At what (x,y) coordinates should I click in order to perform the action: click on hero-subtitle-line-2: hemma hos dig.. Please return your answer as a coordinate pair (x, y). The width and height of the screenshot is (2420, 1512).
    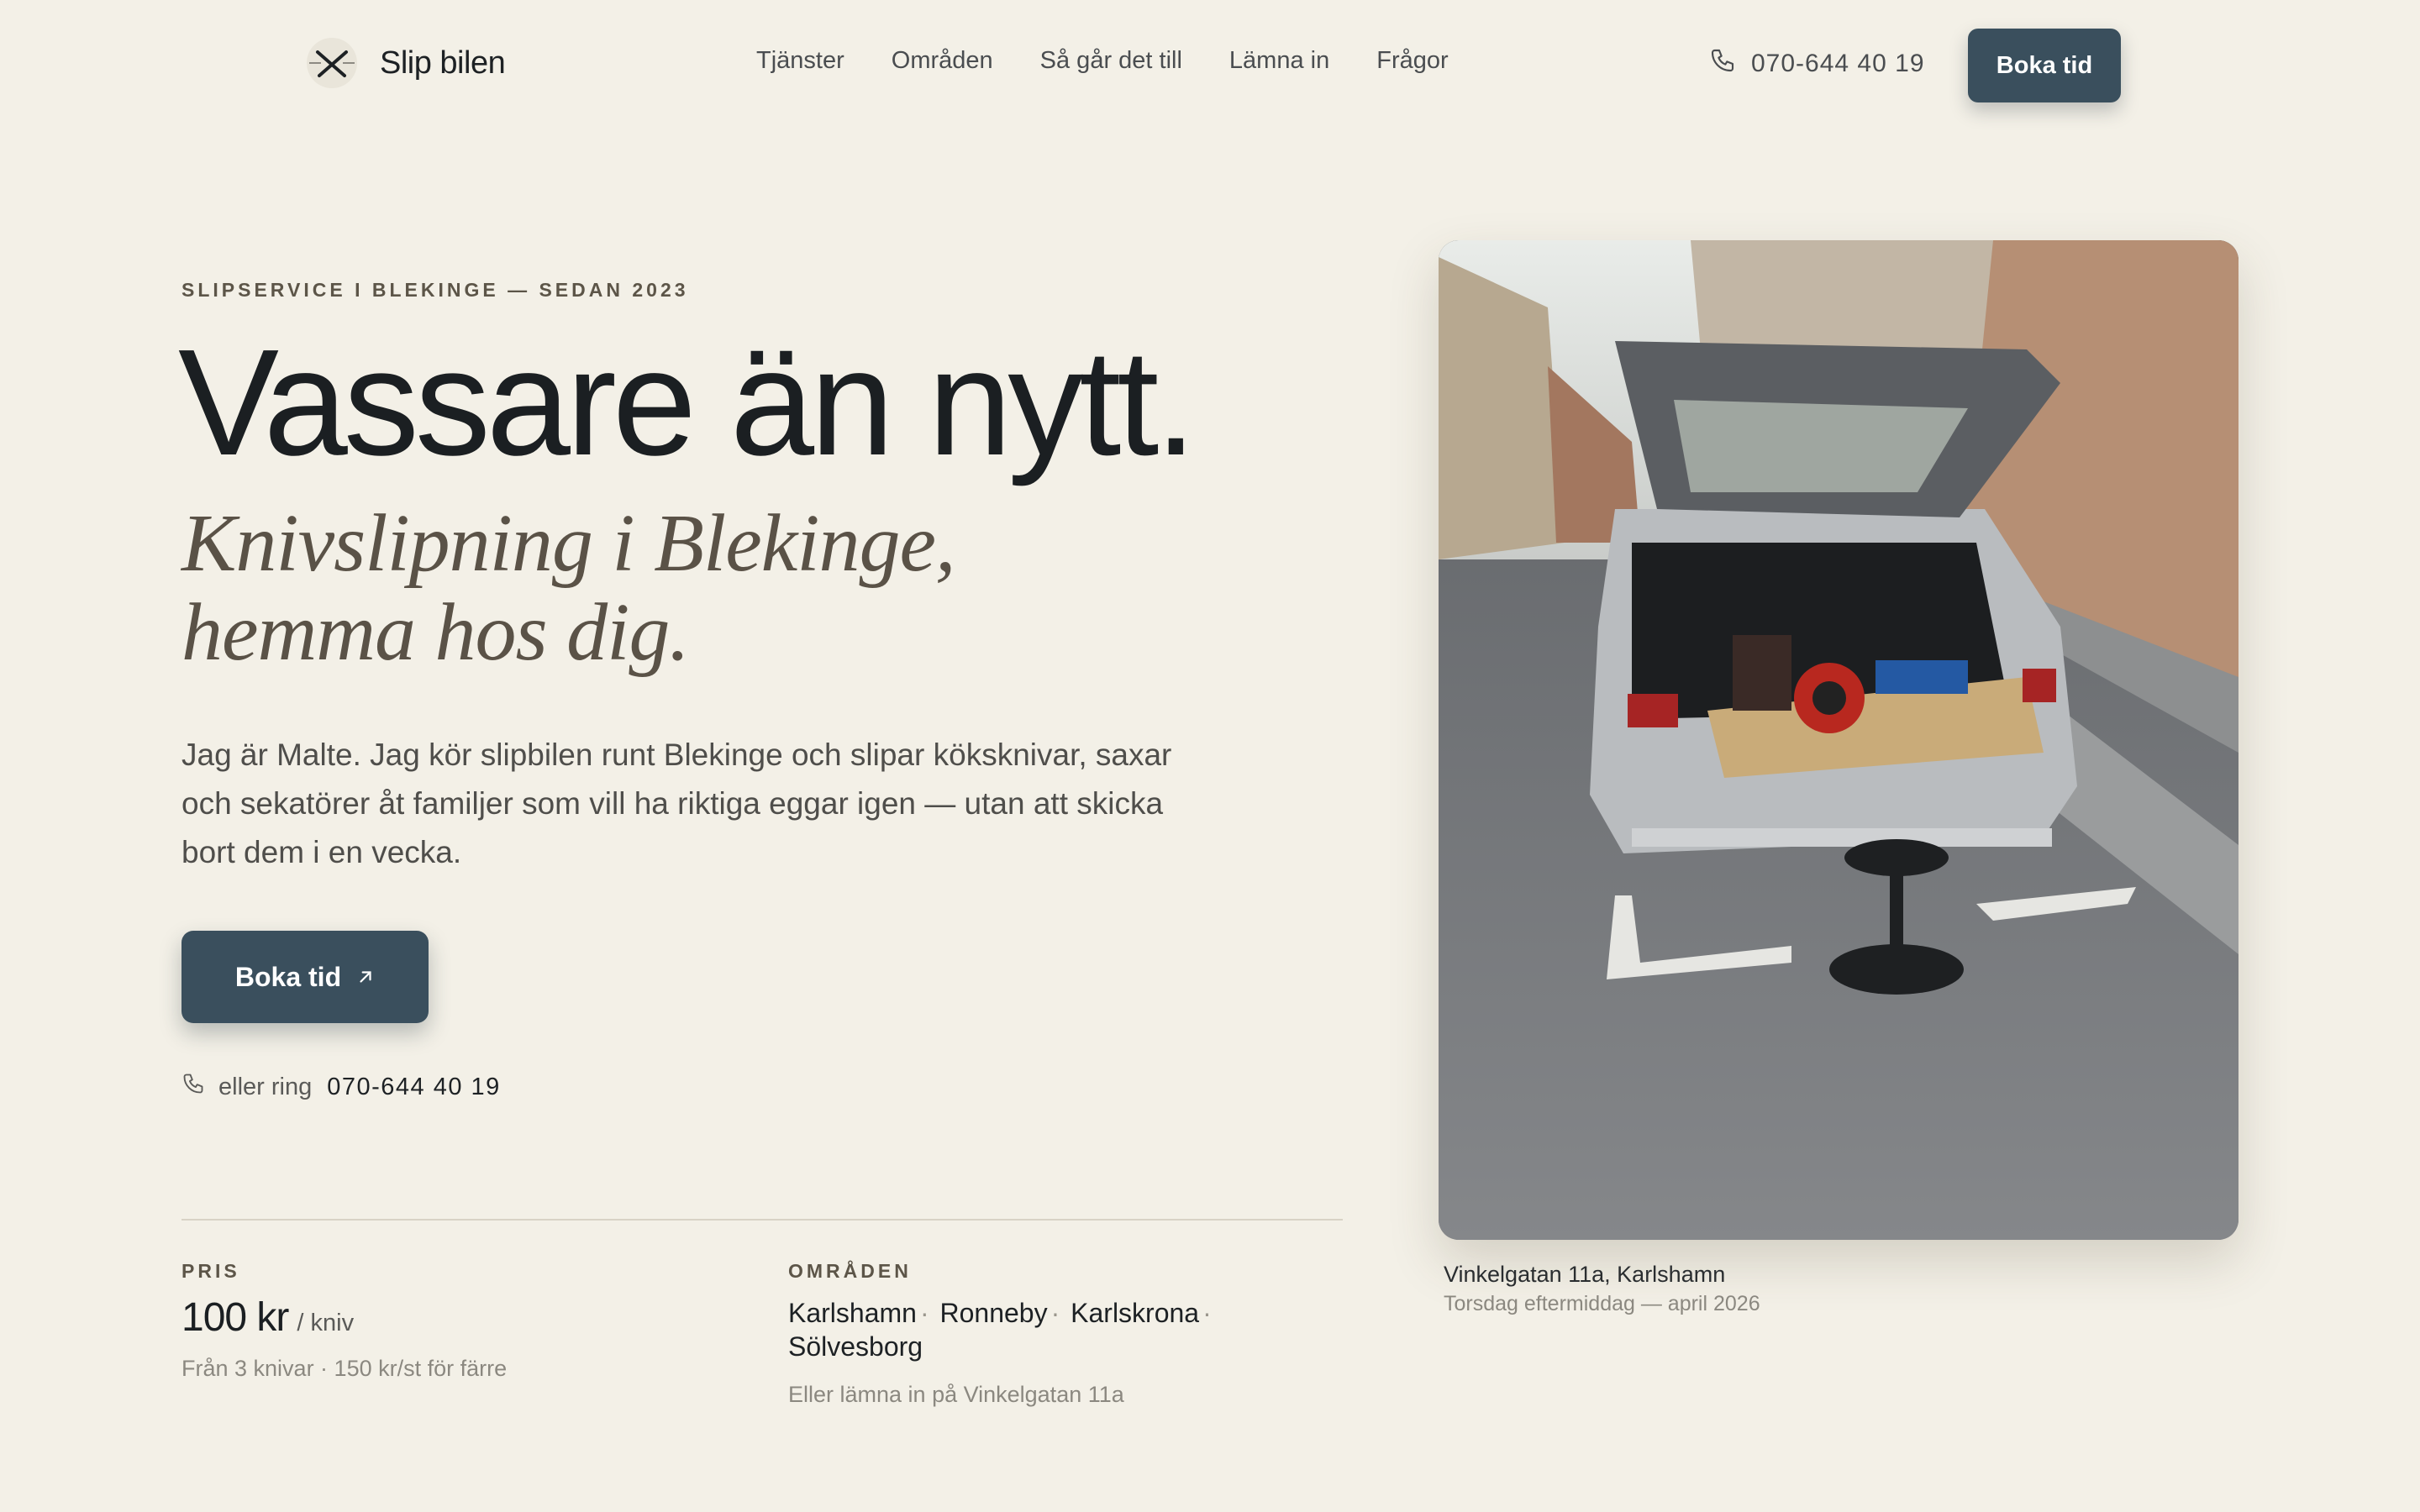
    Looking at the image, I should click on (436, 632).